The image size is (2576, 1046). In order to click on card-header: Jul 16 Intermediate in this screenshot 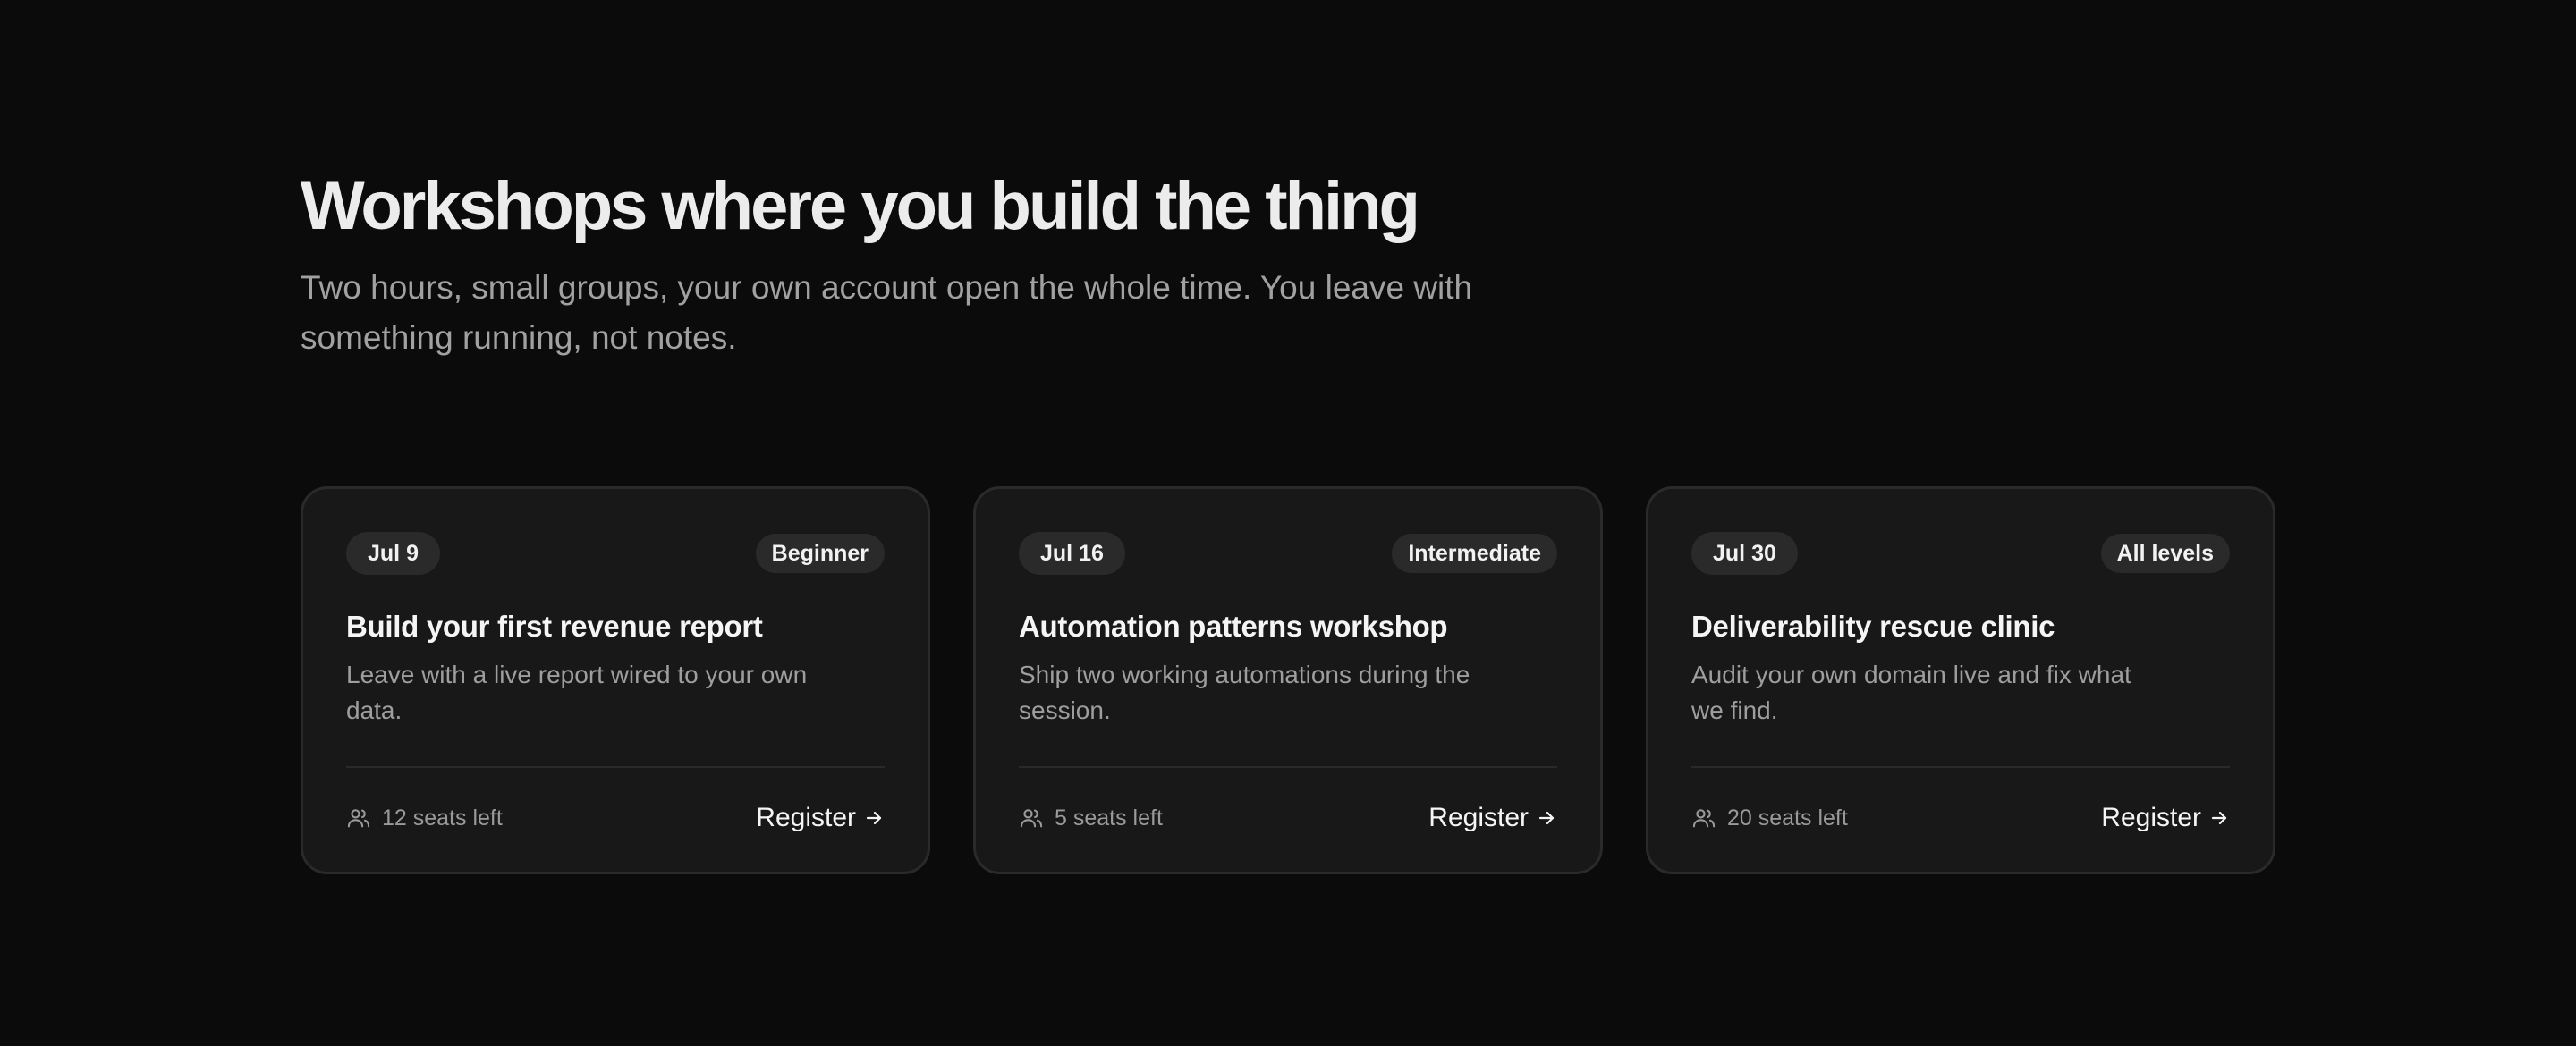, I will do `click(1288, 554)`.